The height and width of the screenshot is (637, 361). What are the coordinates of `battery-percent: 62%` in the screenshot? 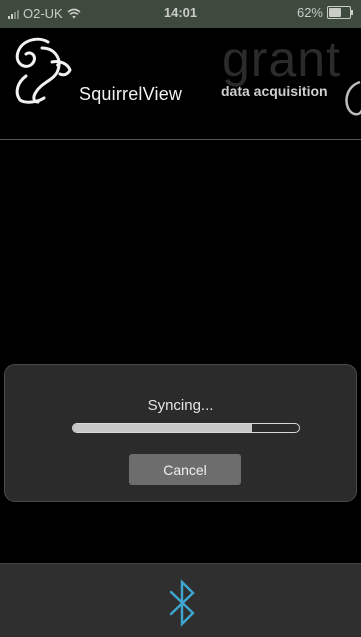 It's located at (309, 12).